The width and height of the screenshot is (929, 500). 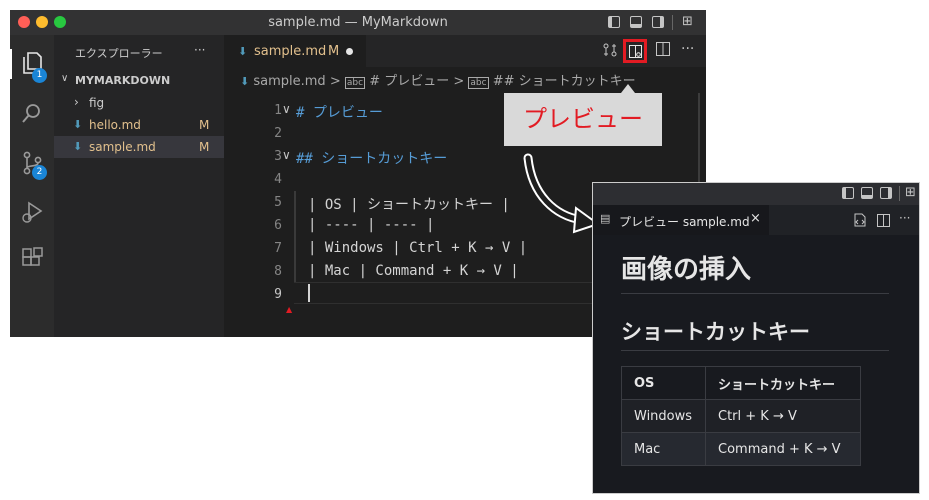 What do you see at coordinates (783, 449) in the screenshot?
I see `table-cell: Command + K → V` at bounding box center [783, 449].